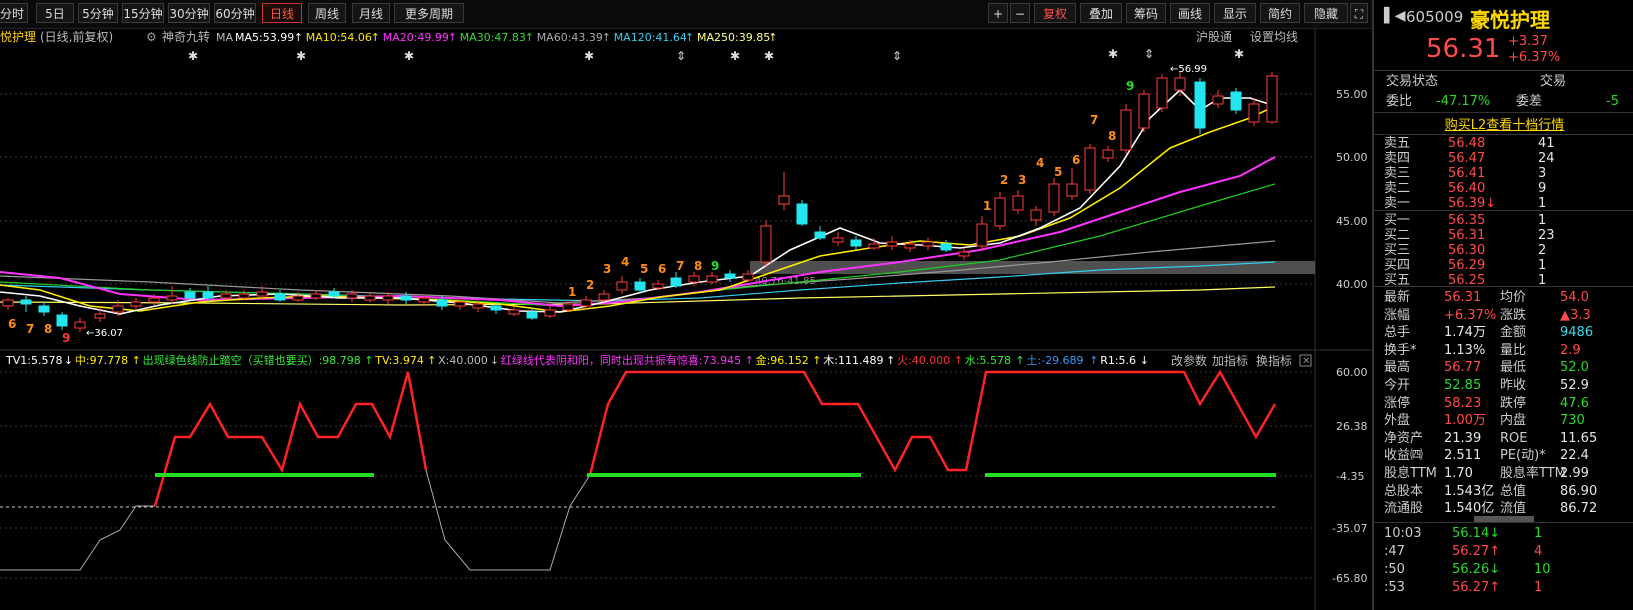 This screenshot has height=610, width=1633. I want to click on period-intraday: 分时, so click(14, 13).